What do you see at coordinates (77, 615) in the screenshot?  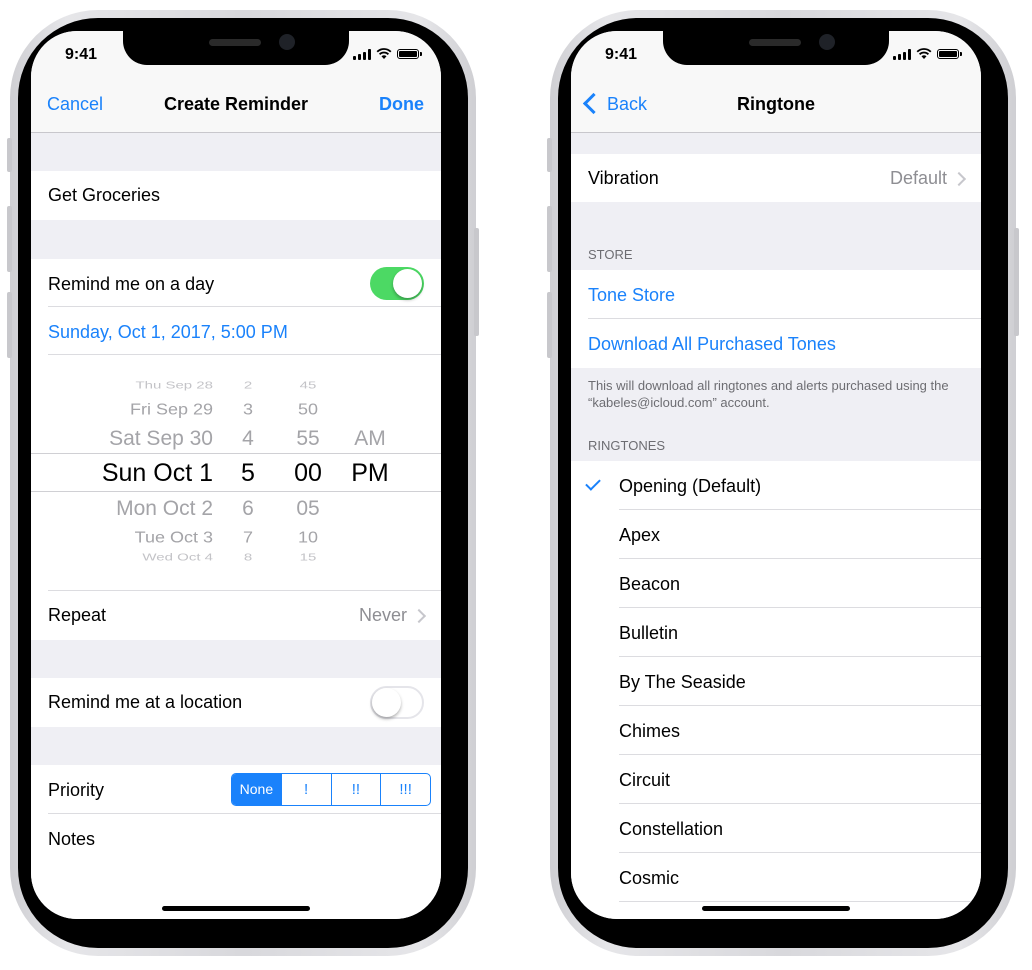 I see `repeat-label: Repeat` at bounding box center [77, 615].